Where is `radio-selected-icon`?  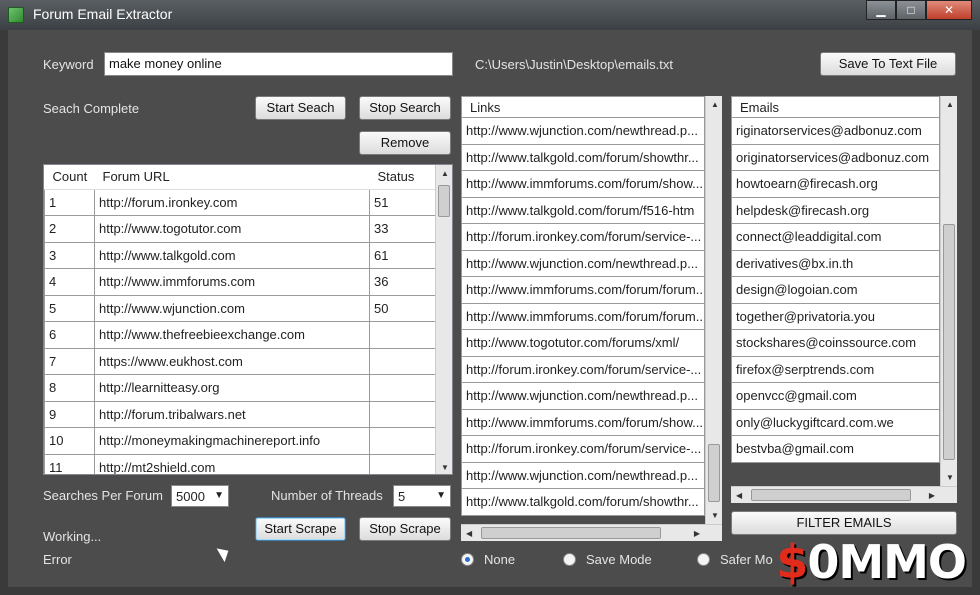 radio-selected-icon is located at coordinates (467, 559).